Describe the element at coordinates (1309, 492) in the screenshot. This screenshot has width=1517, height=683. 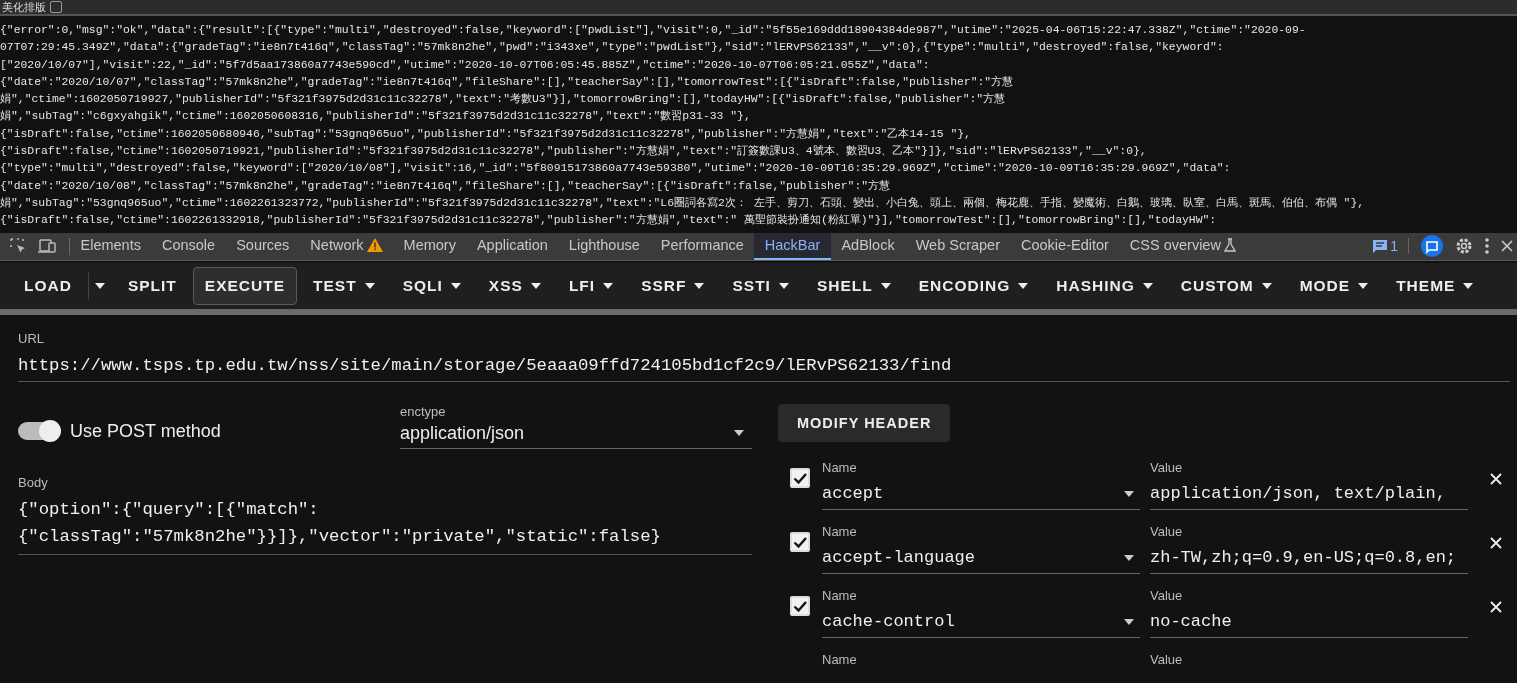
I see `header-value-field: application/json, text/plain,` at that location.